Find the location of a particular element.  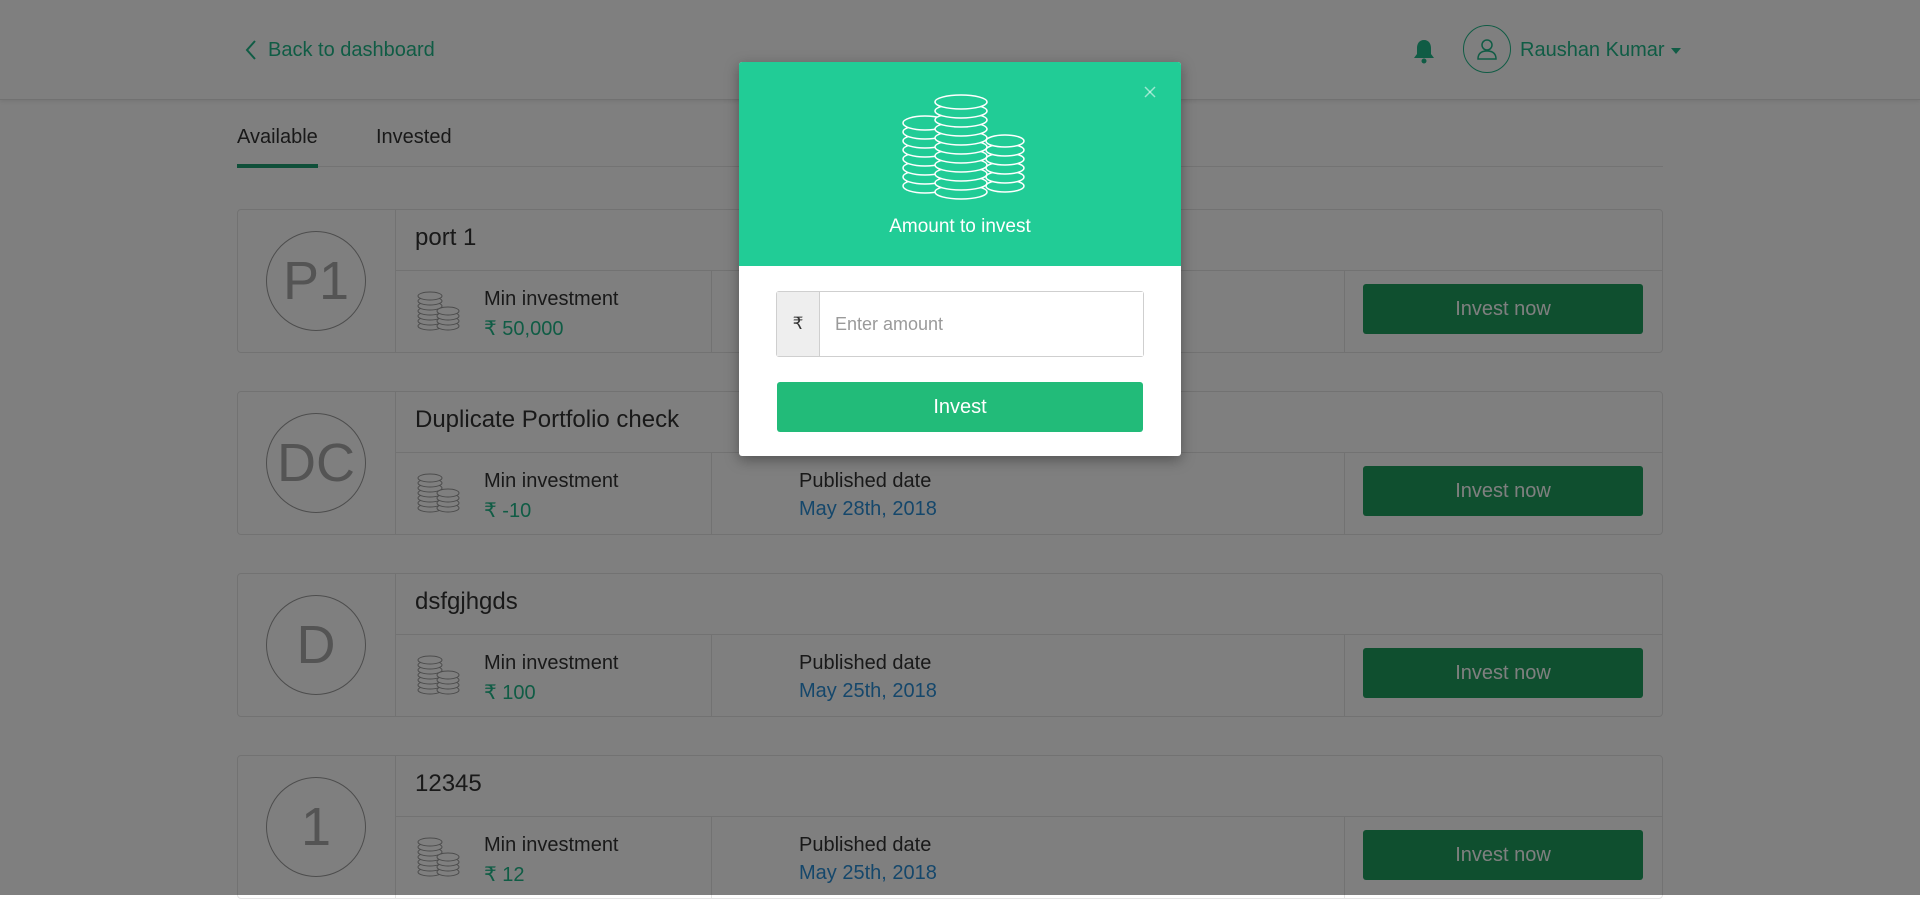

rupee-icon: ₹ is located at coordinates (798, 324).